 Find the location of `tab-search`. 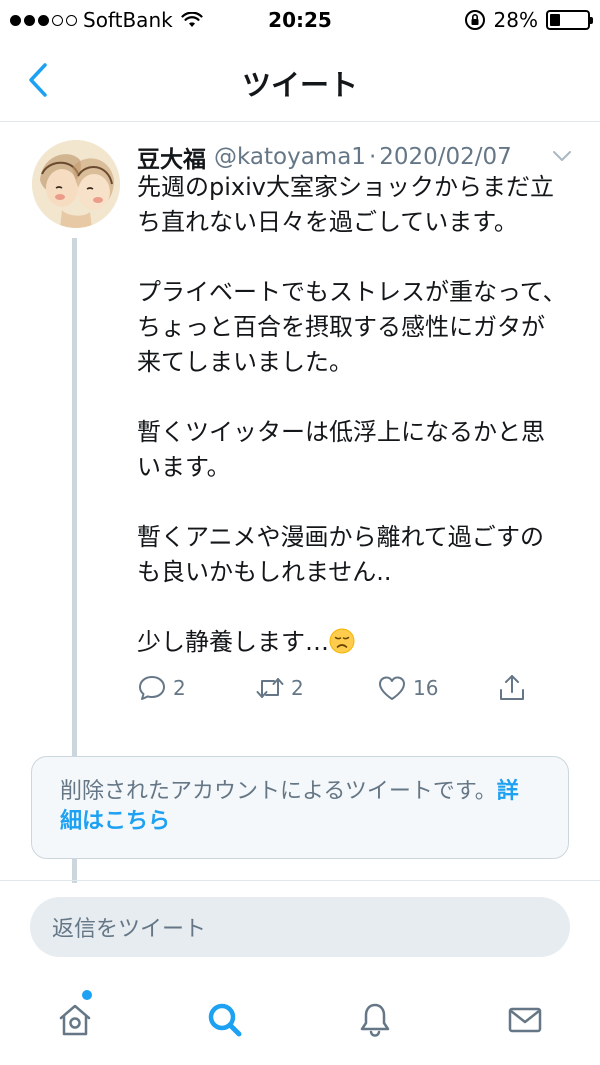

tab-search is located at coordinates (225, 1020).